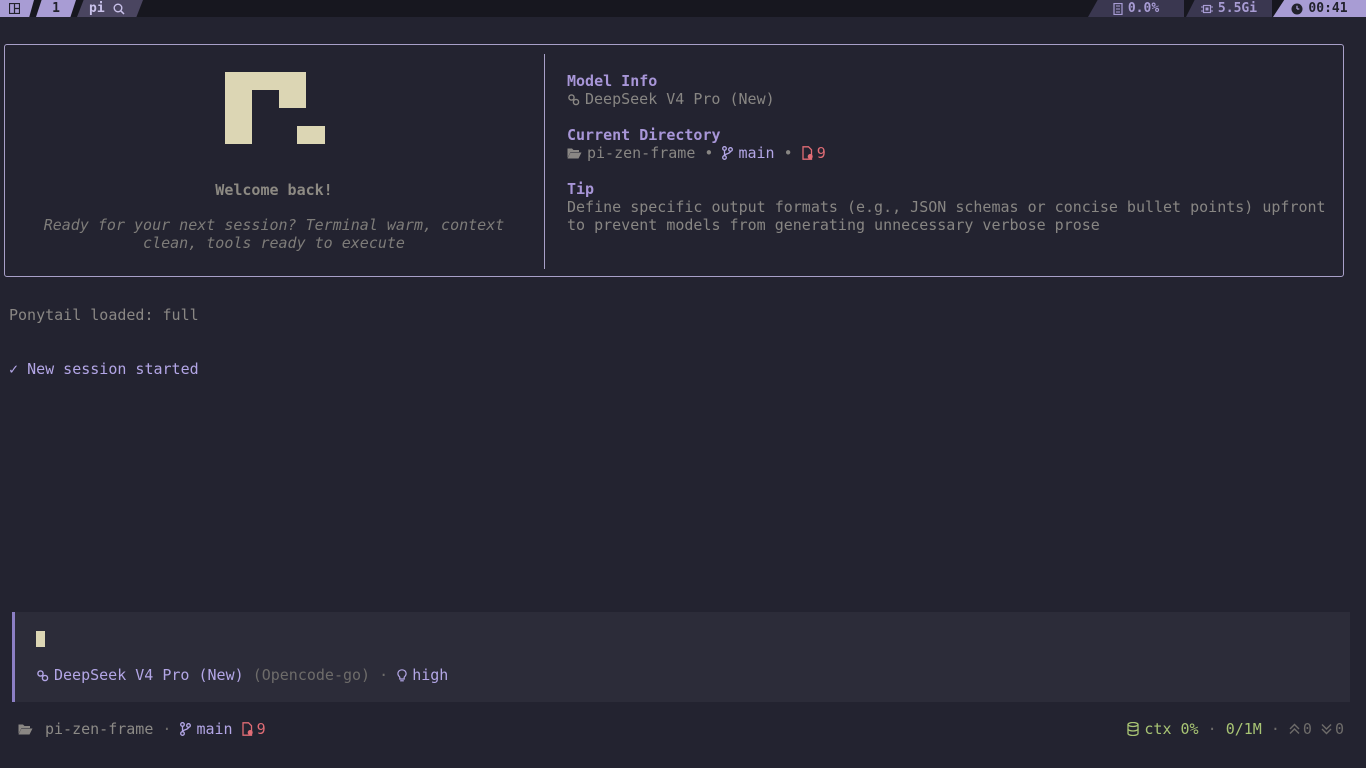 This screenshot has width=1366, height=768. What do you see at coordinates (641, 153) in the screenshot?
I see `directory-name: pi-zen-frame` at bounding box center [641, 153].